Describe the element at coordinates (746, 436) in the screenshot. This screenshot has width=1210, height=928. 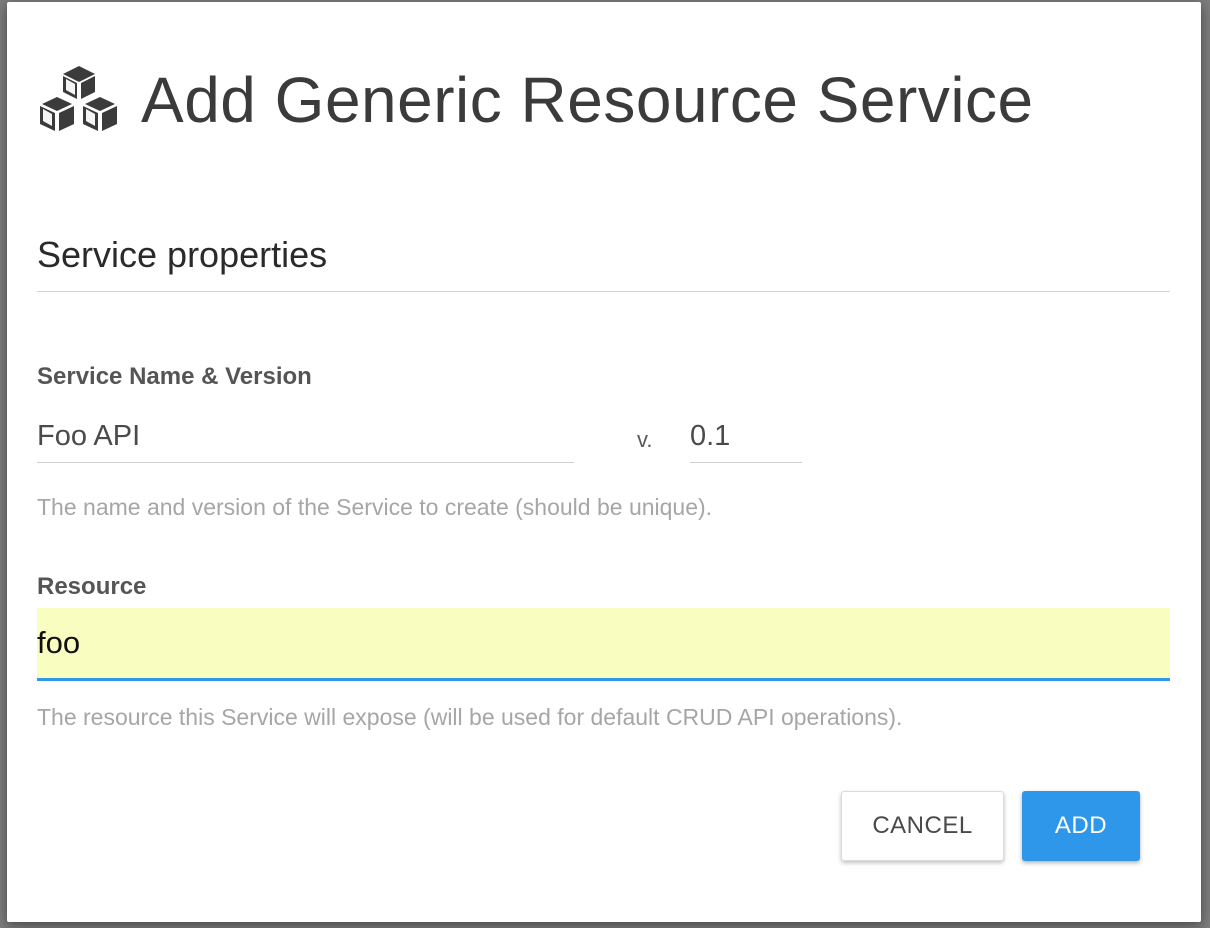
I see `service-version-input` at that location.